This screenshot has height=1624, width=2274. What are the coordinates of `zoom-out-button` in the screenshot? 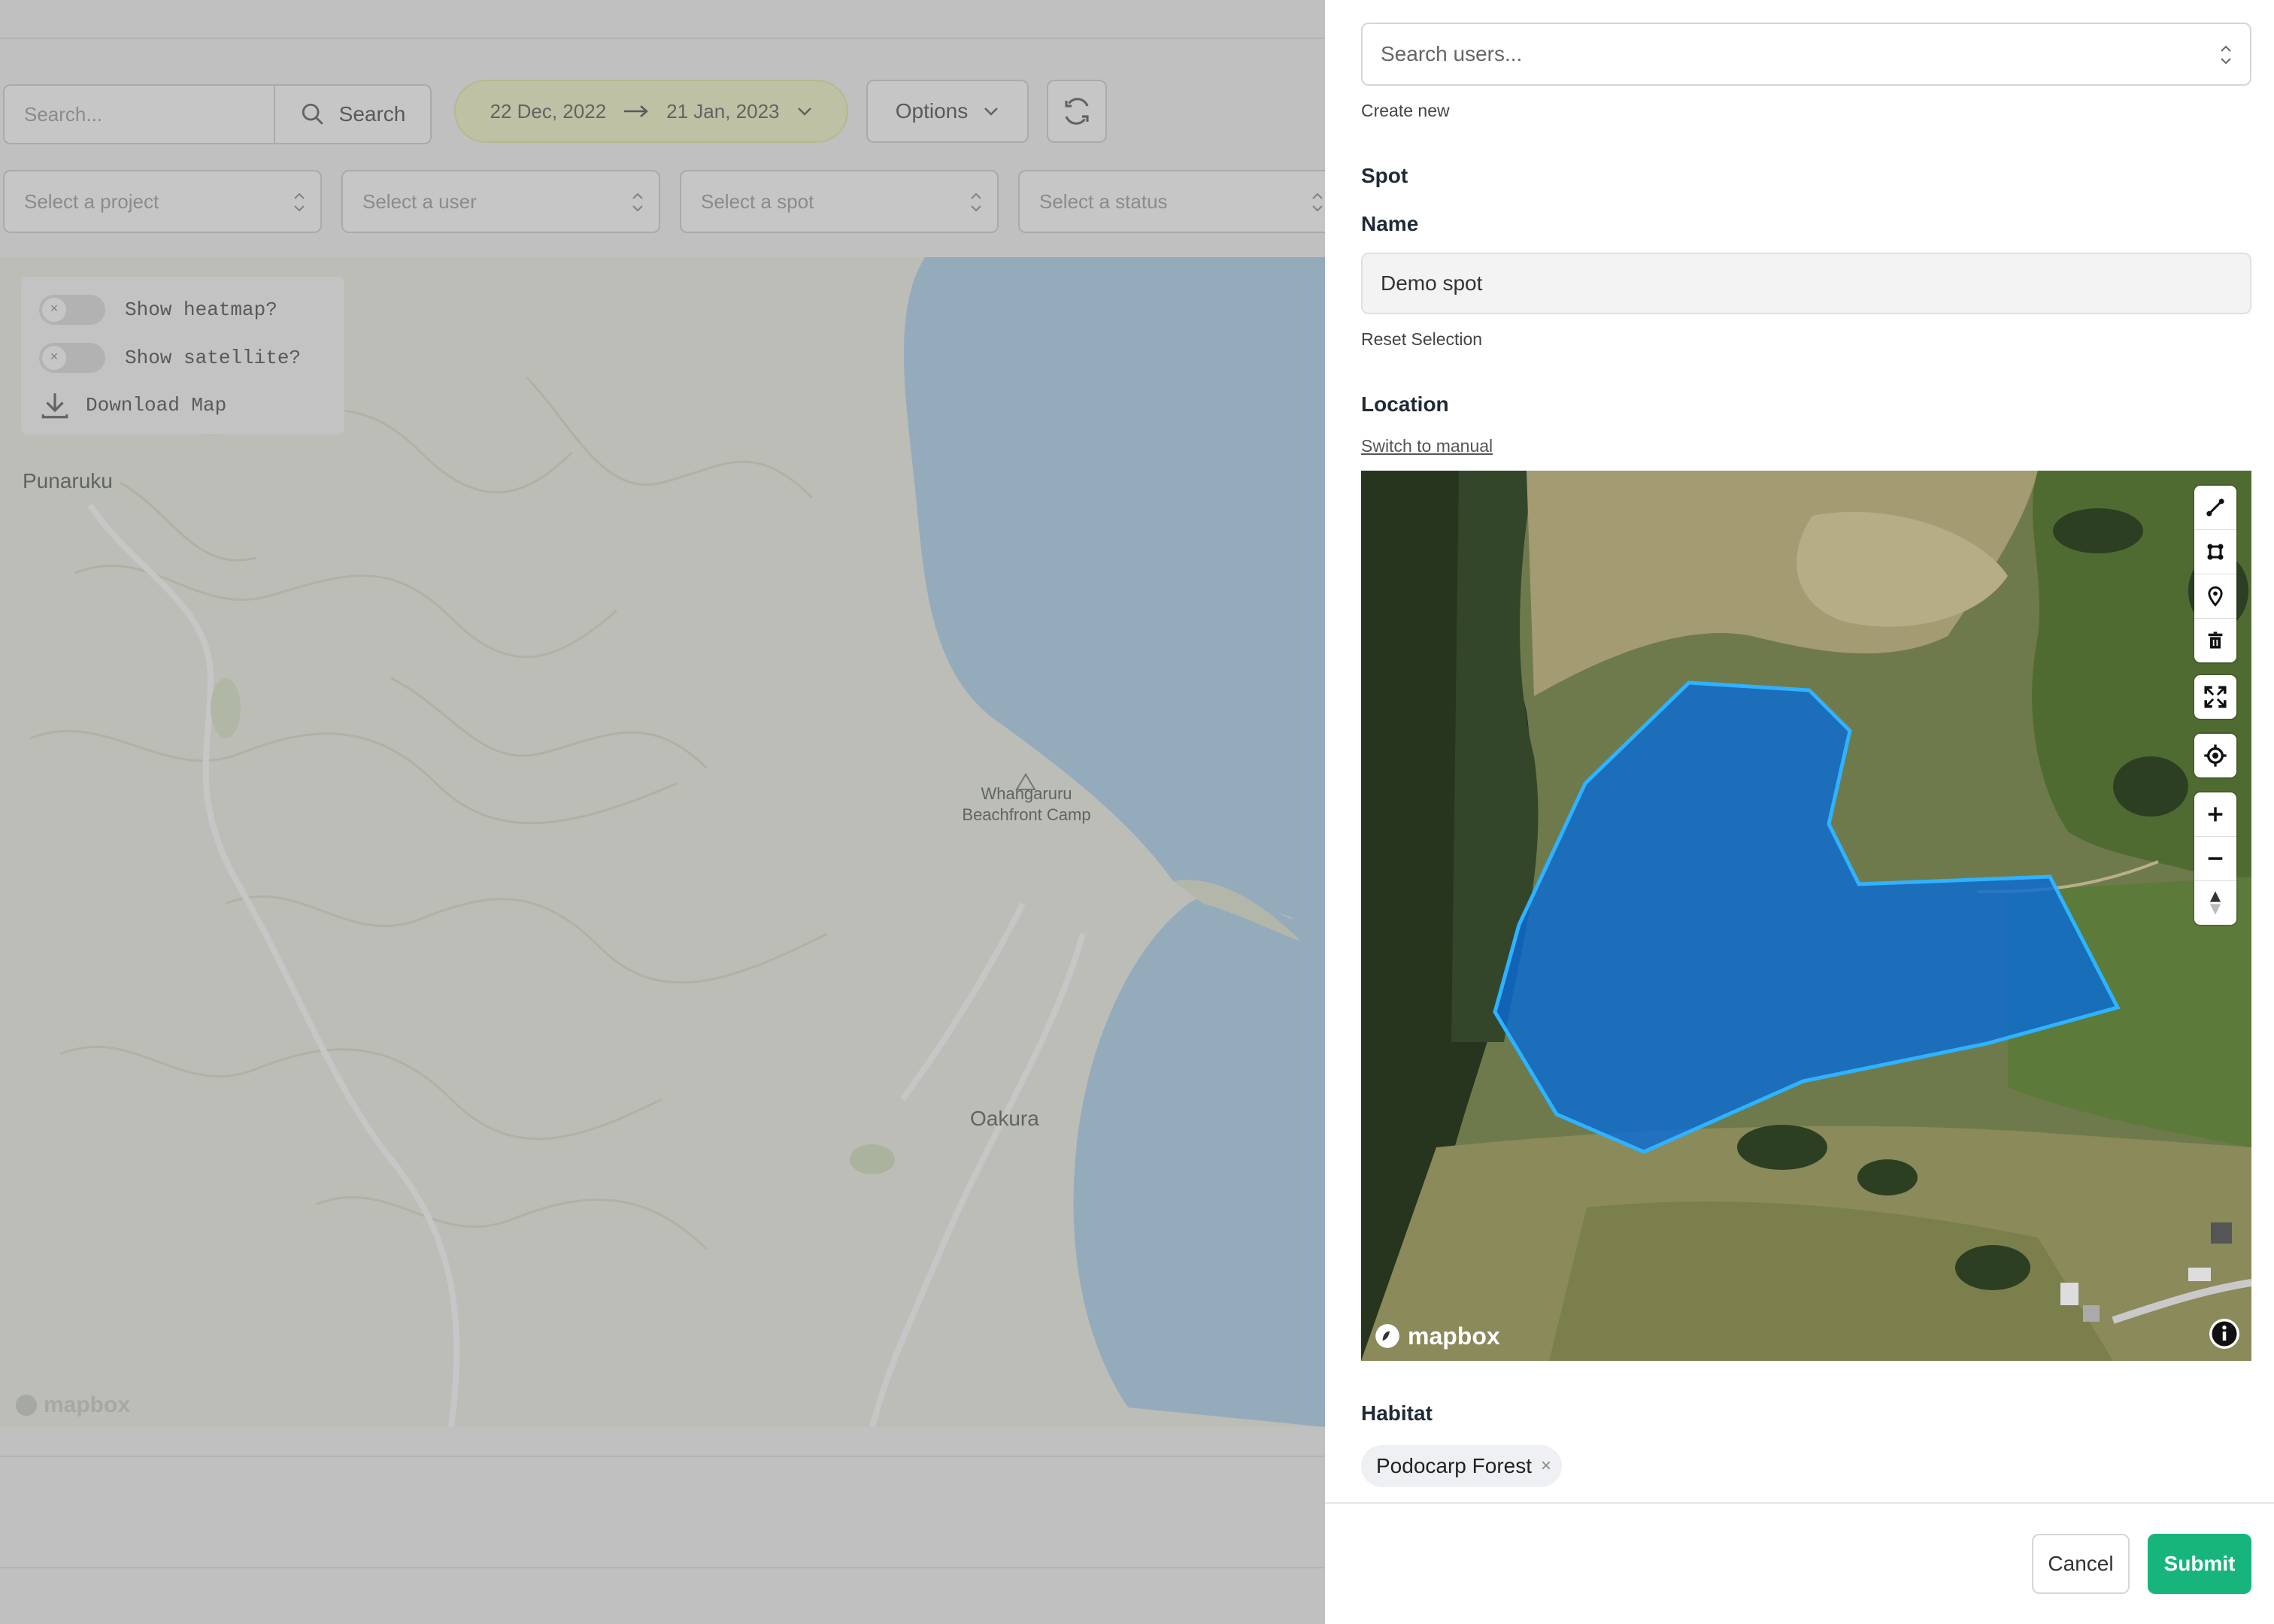 It's located at (2215, 859).